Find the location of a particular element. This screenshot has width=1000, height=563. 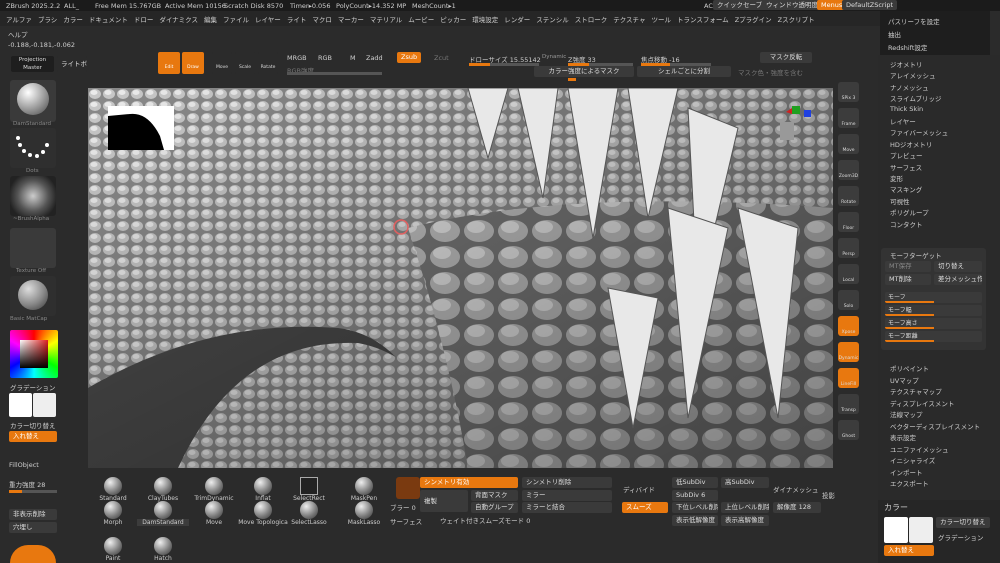

mirror-weld-button: ミラーと結合 is located at coordinates (567, 507).